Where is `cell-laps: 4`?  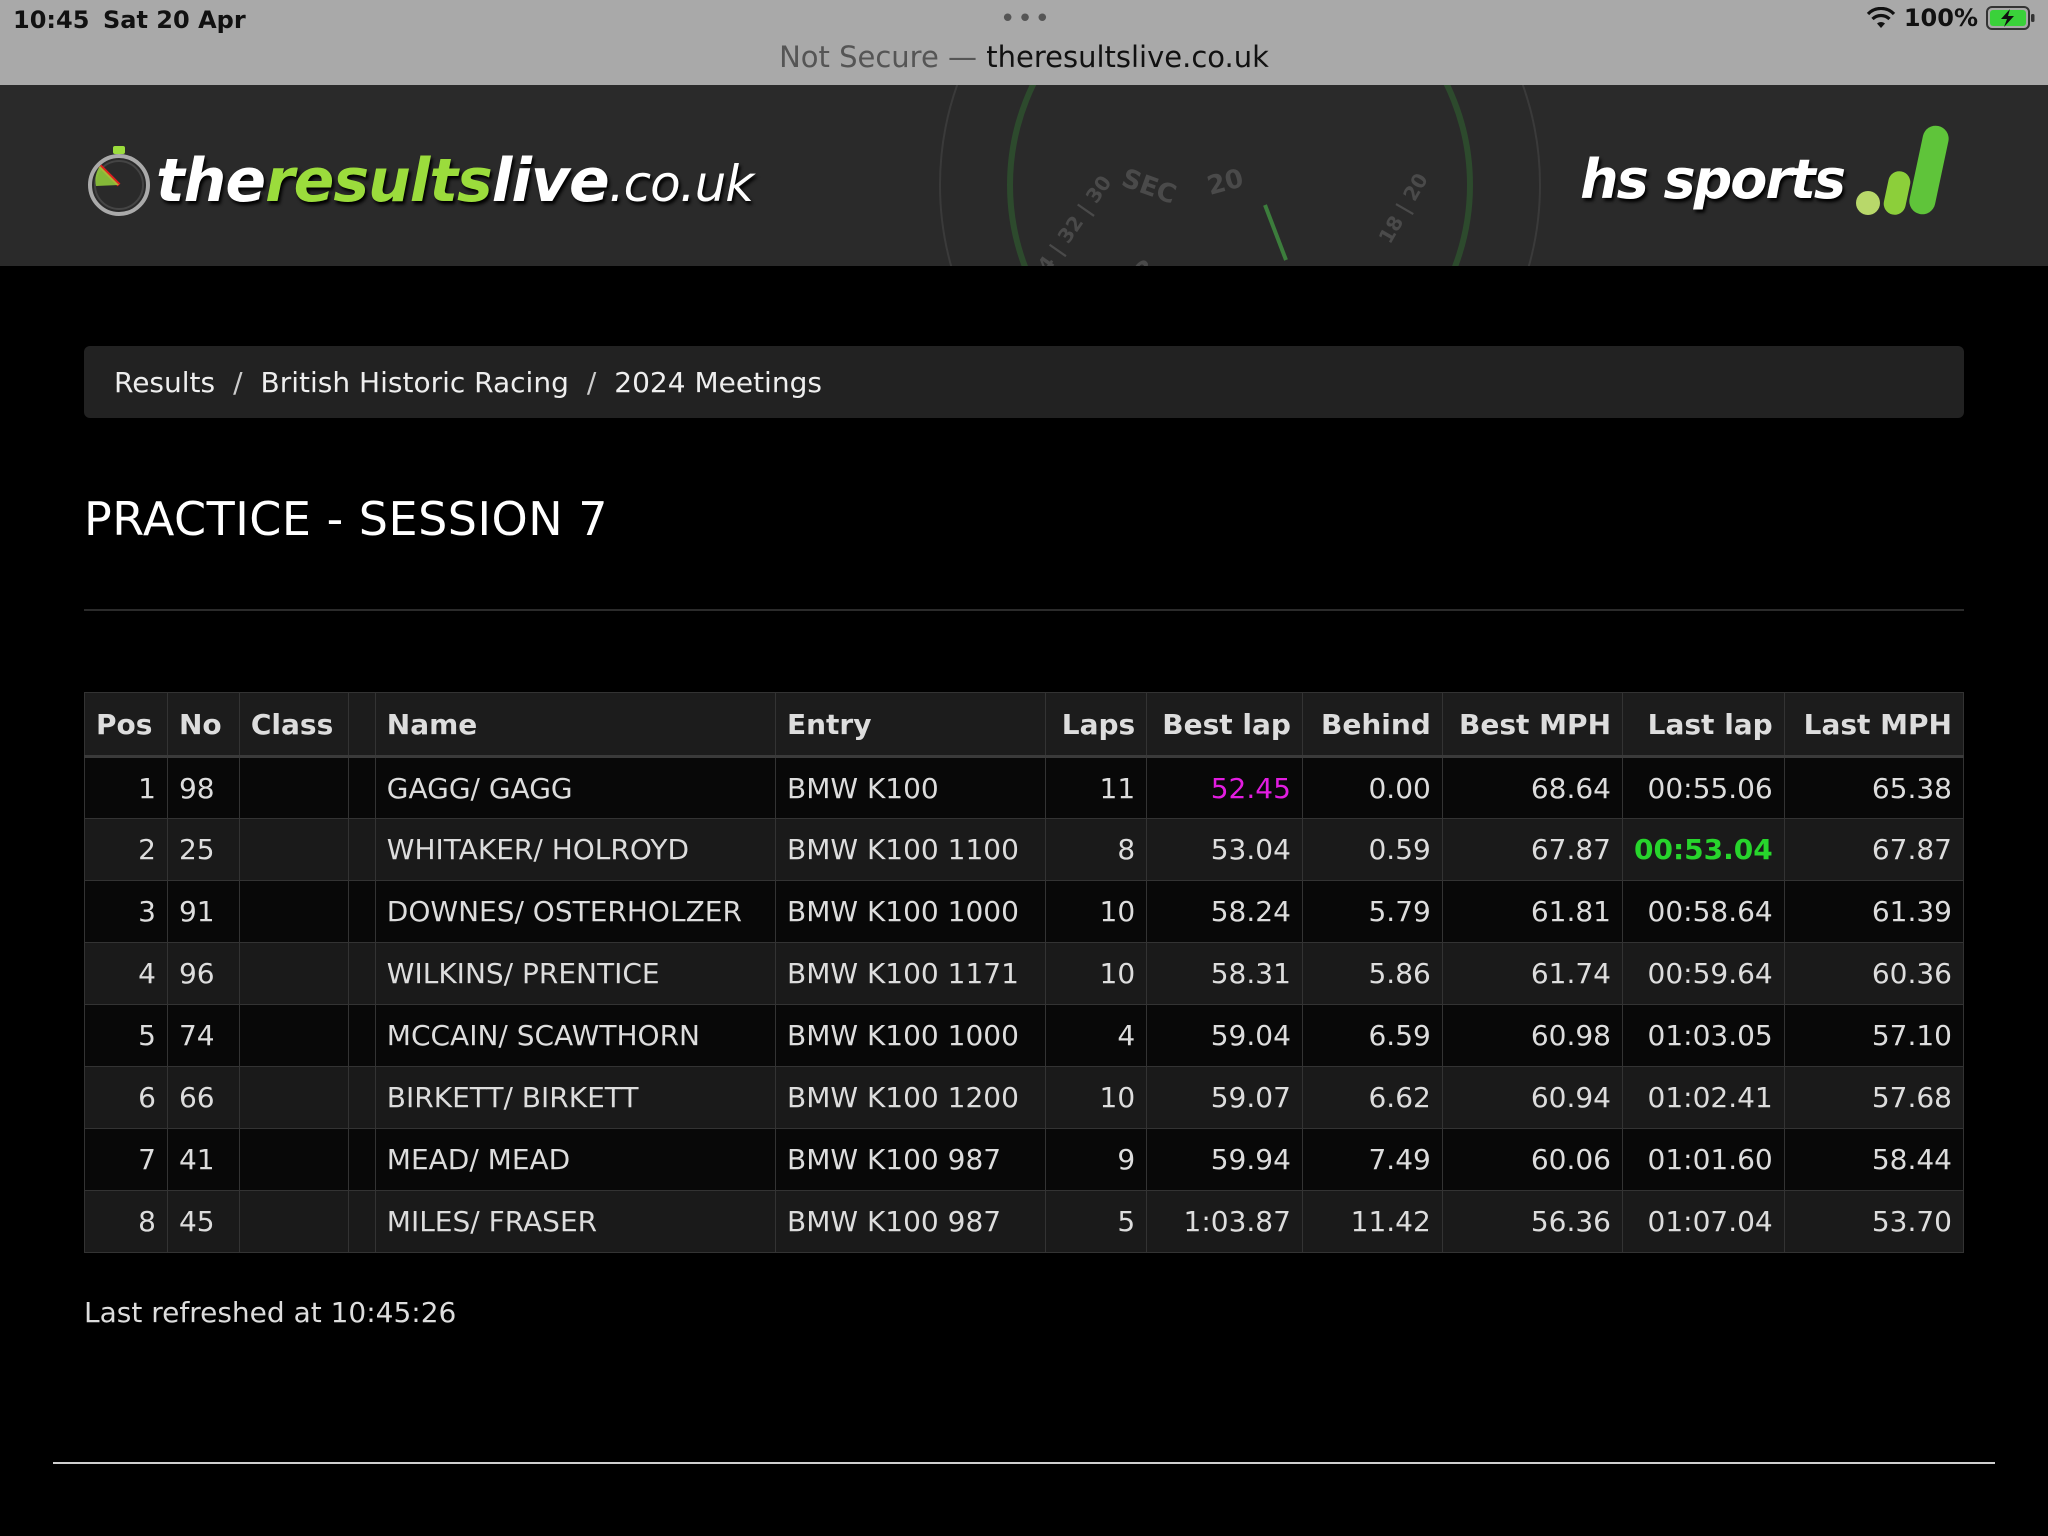
cell-laps: 4 is located at coordinates (1096, 1035).